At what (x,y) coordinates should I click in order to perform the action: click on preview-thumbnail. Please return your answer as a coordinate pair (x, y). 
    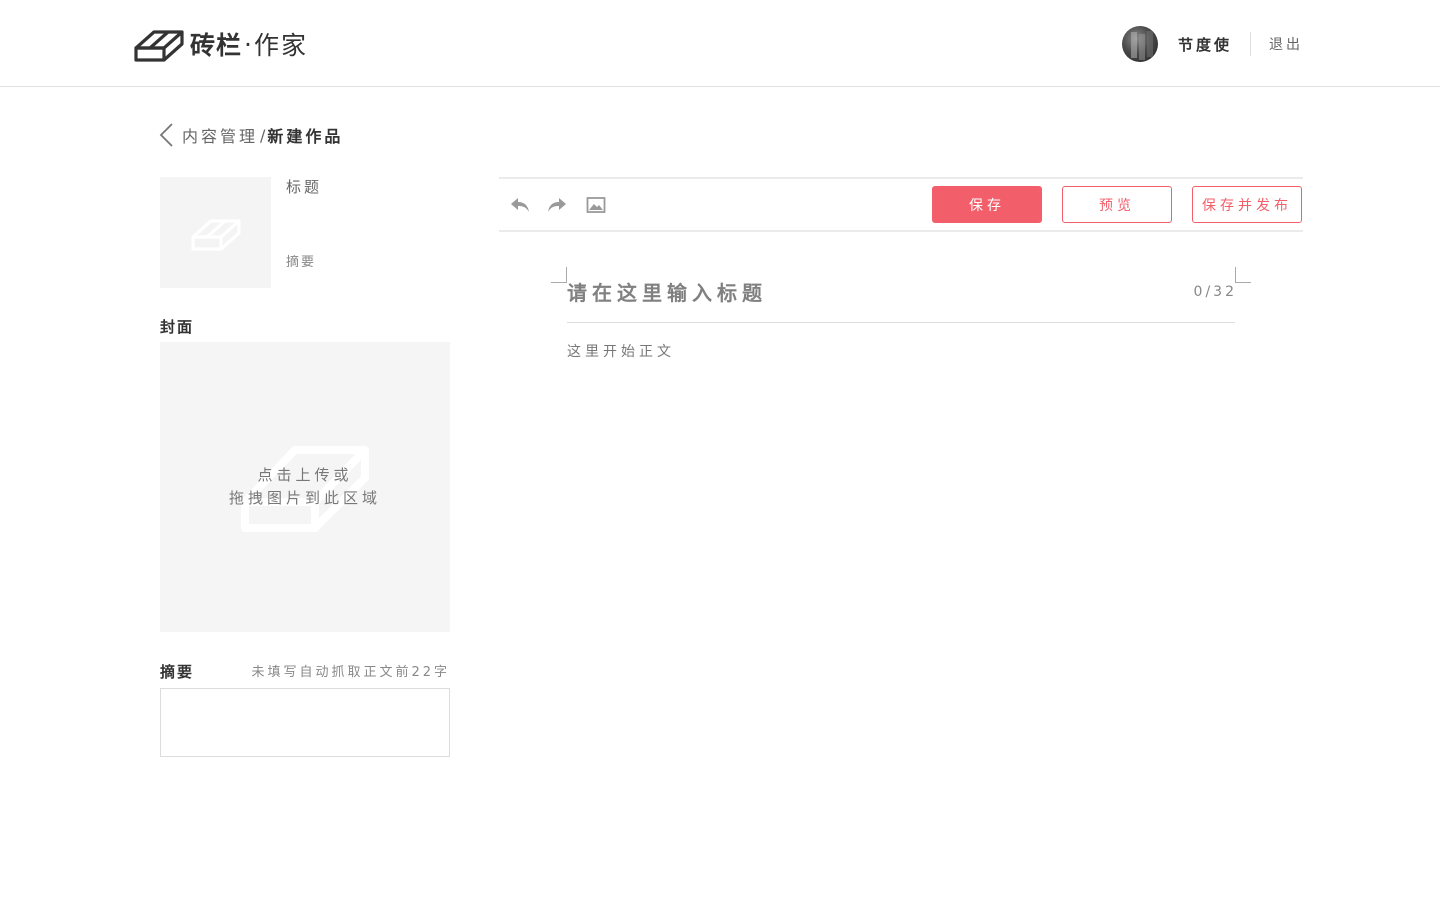
    Looking at the image, I should click on (215, 232).